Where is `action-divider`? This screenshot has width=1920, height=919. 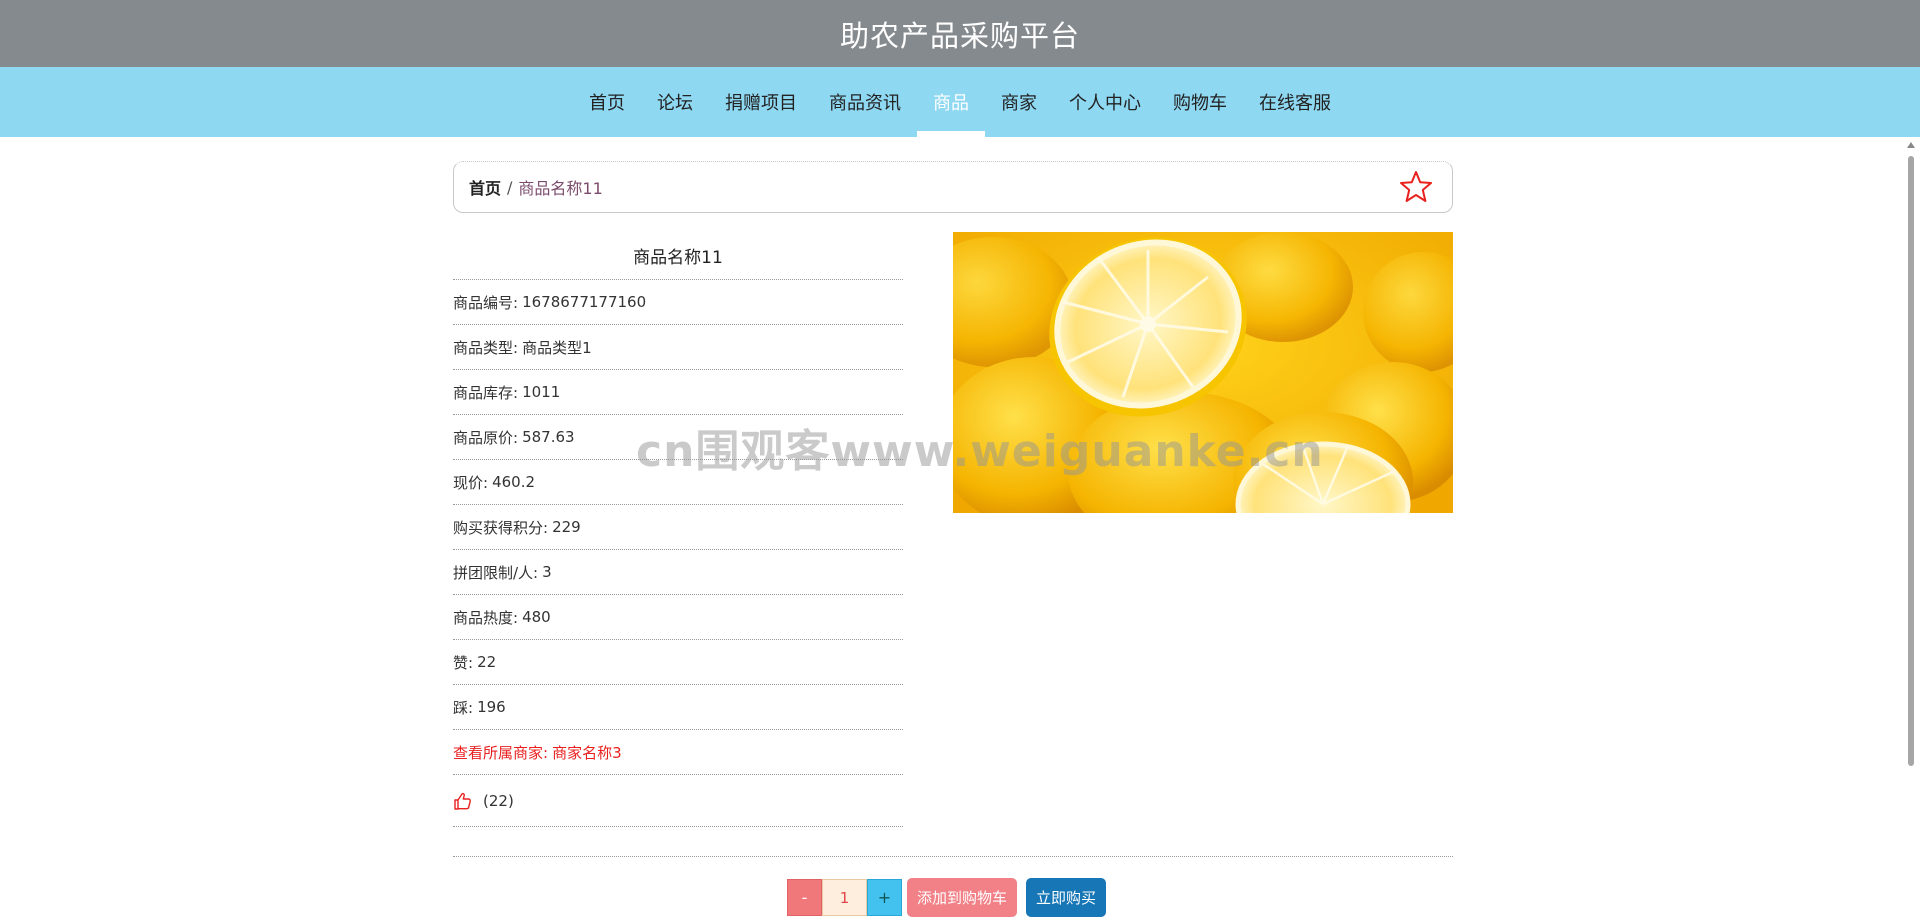
action-divider is located at coordinates (953, 856).